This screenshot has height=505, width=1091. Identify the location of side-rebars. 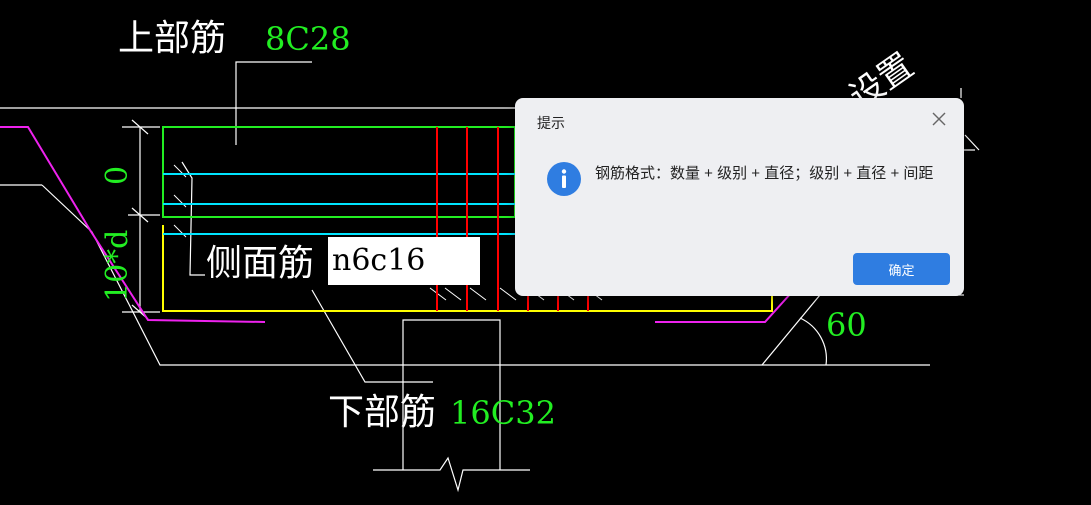
(339, 204).